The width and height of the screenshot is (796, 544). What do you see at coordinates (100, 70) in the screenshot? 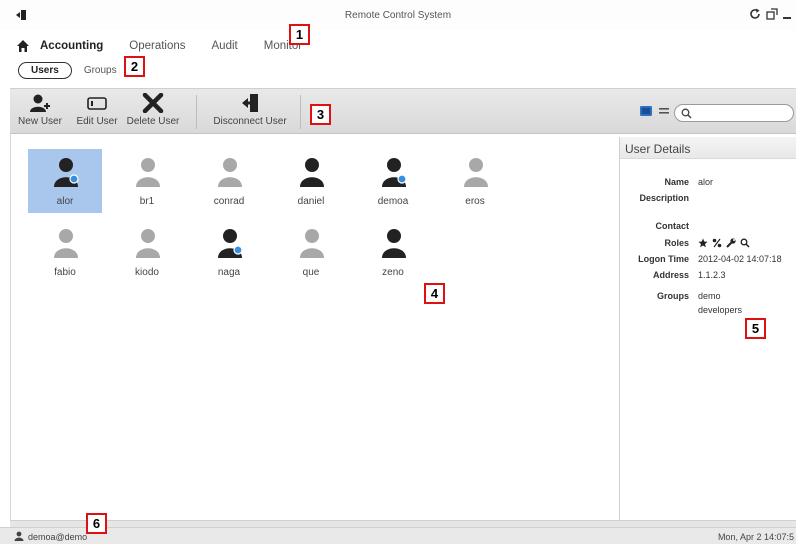
I see `tab-groups: Groups` at bounding box center [100, 70].